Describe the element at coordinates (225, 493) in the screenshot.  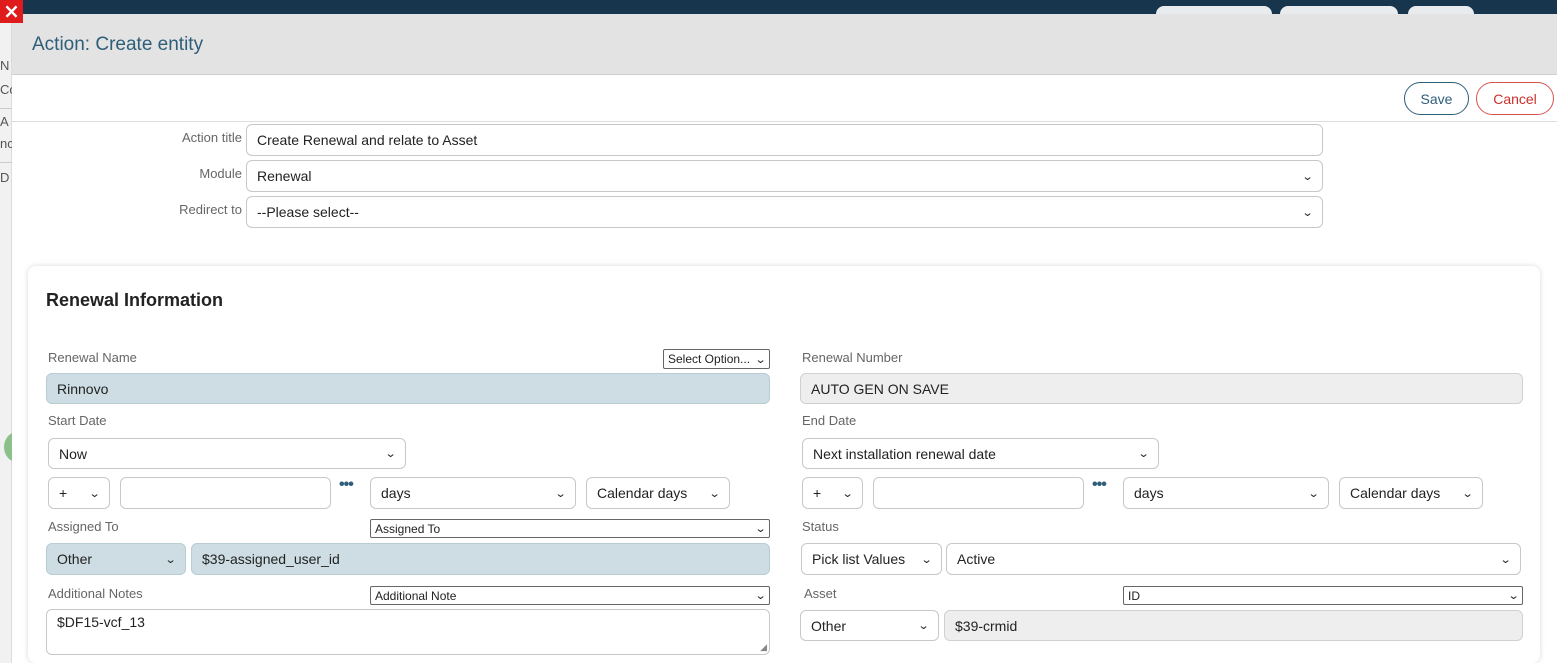
I see `start-date-amount-input` at that location.